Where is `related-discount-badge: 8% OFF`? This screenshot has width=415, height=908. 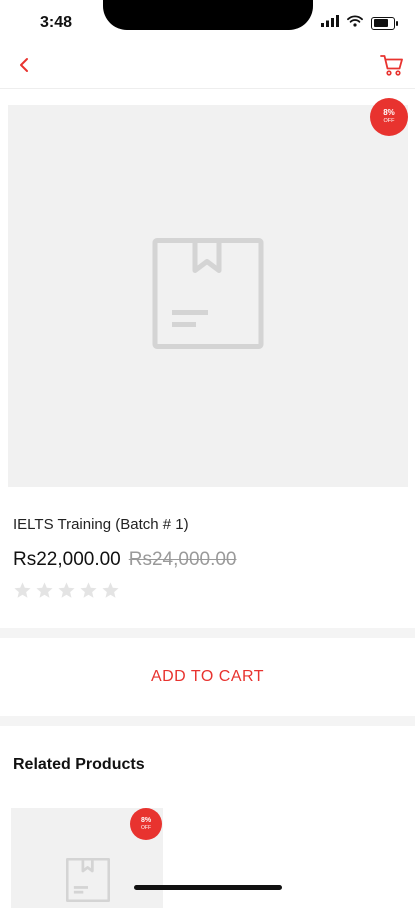
related-discount-badge: 8% OFF is located at coordinates (146, 824).